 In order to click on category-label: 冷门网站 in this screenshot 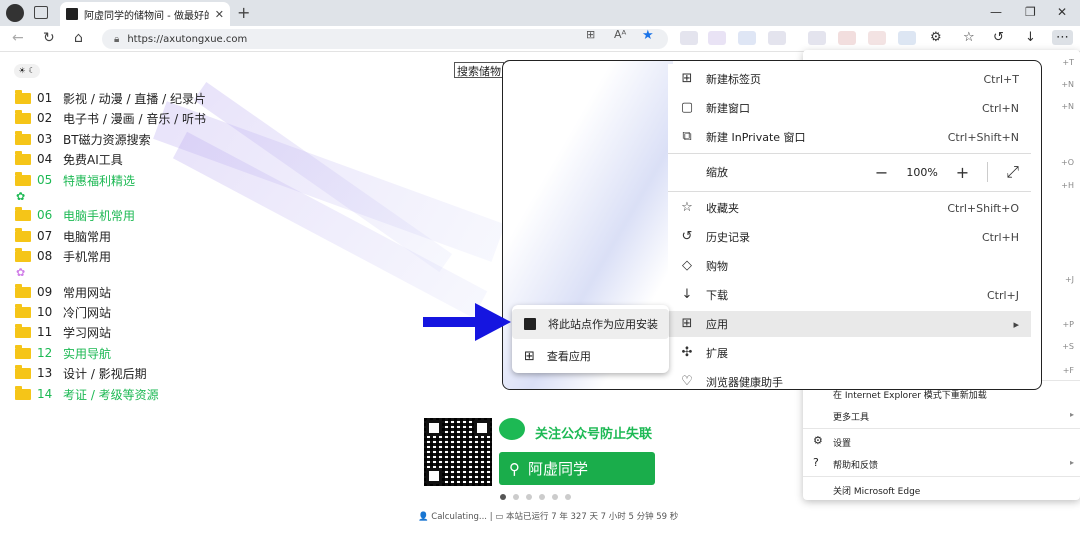, I will do `click(87, 312)`.